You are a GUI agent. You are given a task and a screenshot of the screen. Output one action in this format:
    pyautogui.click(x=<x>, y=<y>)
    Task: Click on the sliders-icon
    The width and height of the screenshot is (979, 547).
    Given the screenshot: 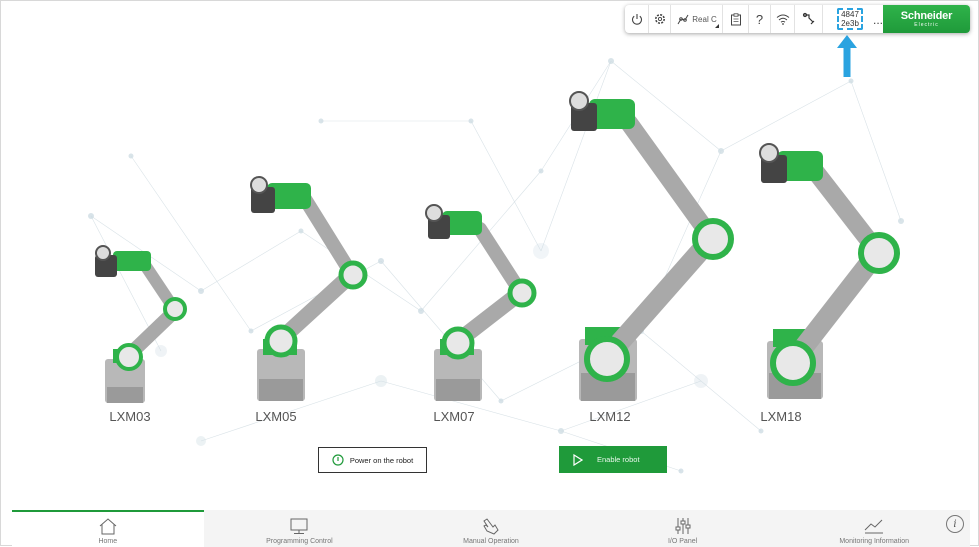 What is the action you would take?
    pyautogui.click(x=683, y=526)
    